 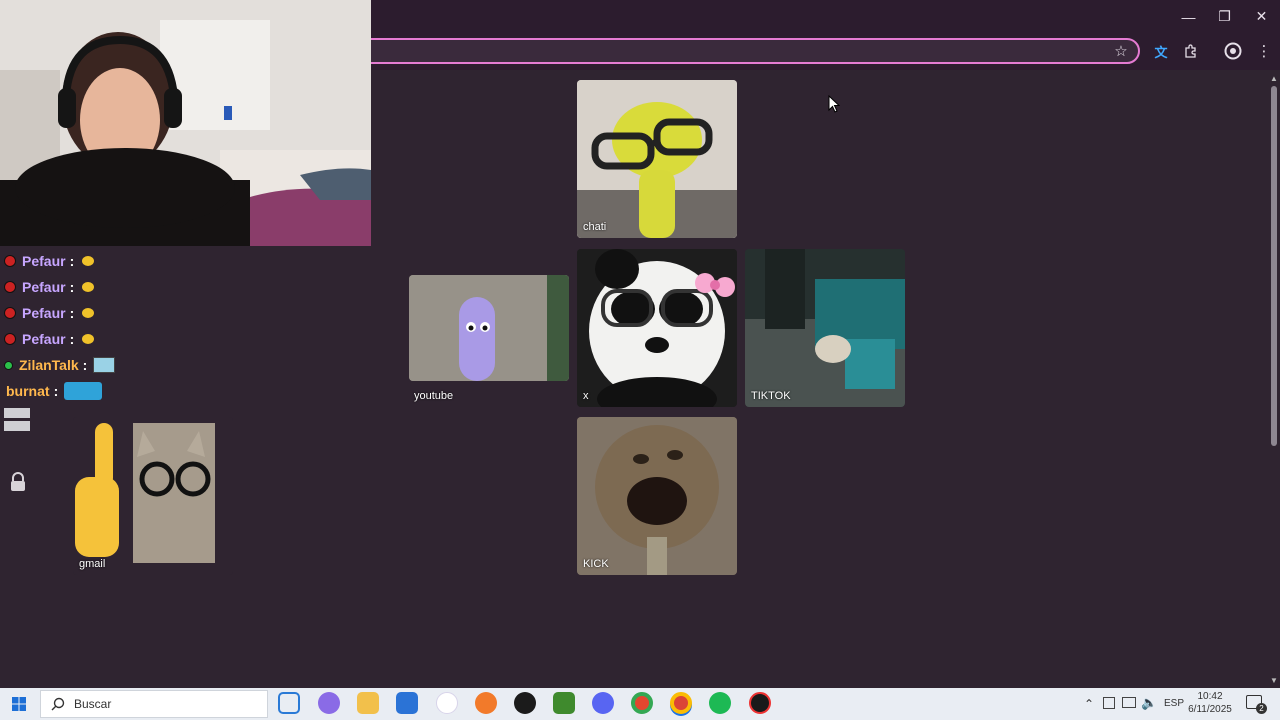 I want to click on youtube-thumbnail, so click(x=489, y=328).